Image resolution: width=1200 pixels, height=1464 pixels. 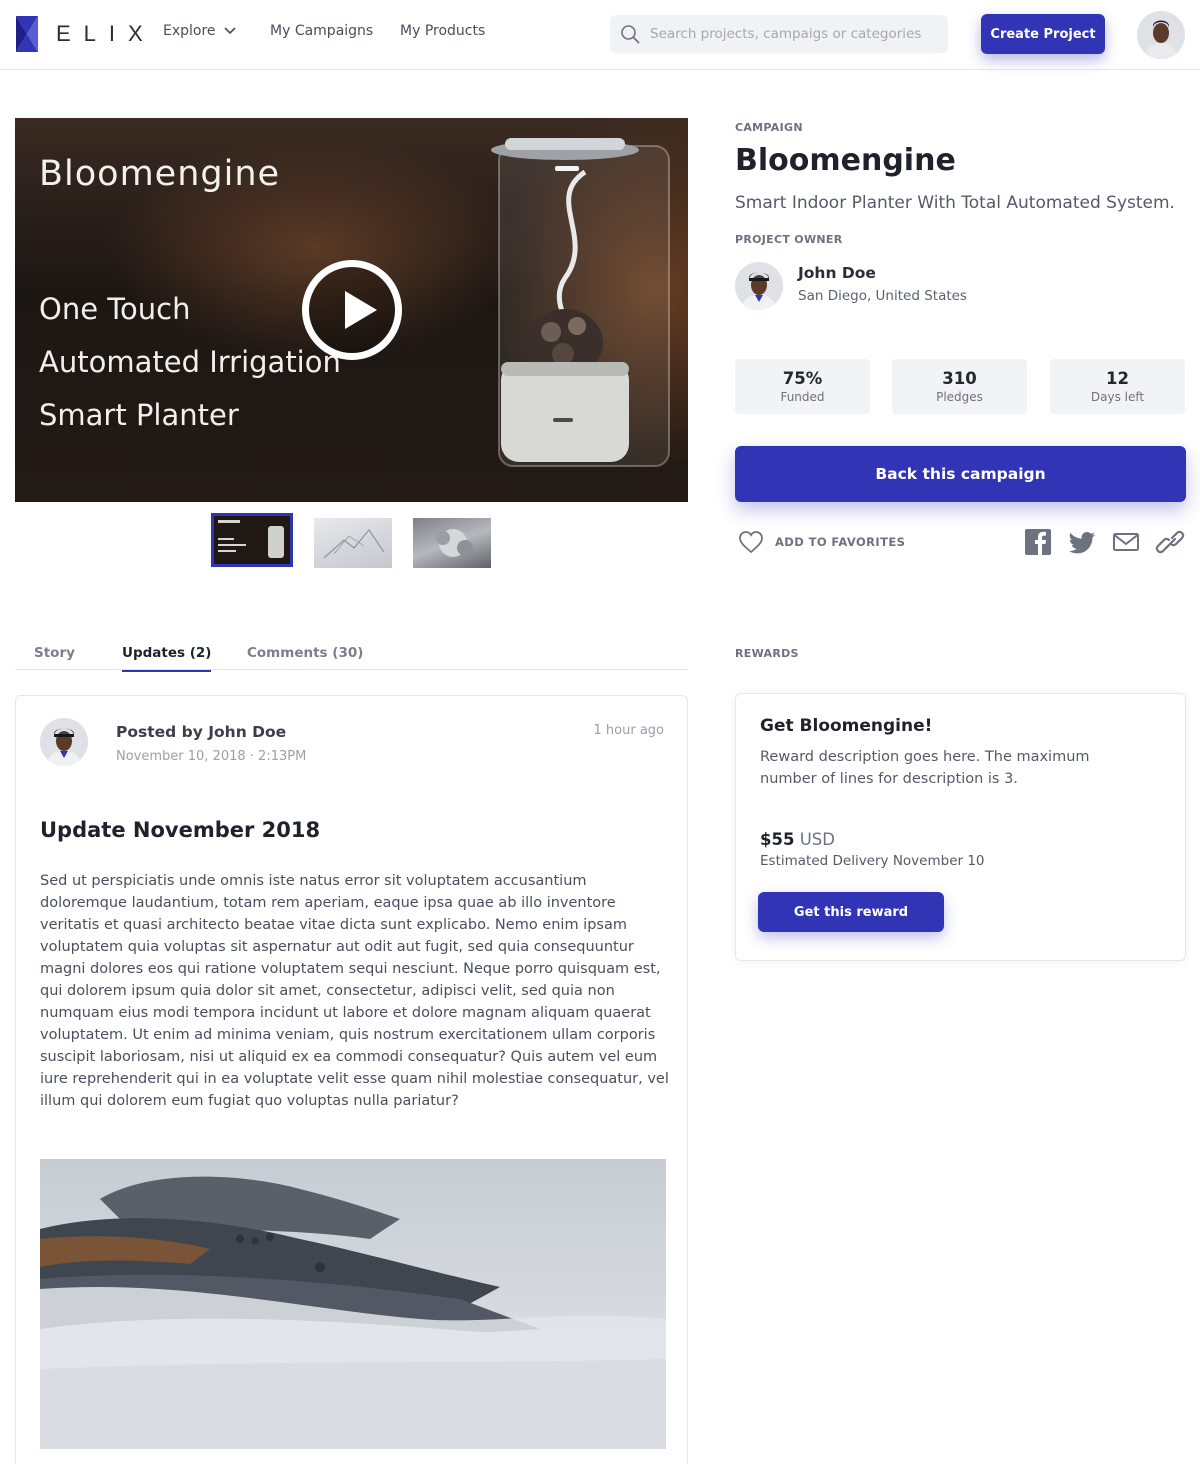 What do you see at coordinates (959, 397) in the screenshot?
I see `stat-pledges-label: Pledges` at bounding box center [959, 397].